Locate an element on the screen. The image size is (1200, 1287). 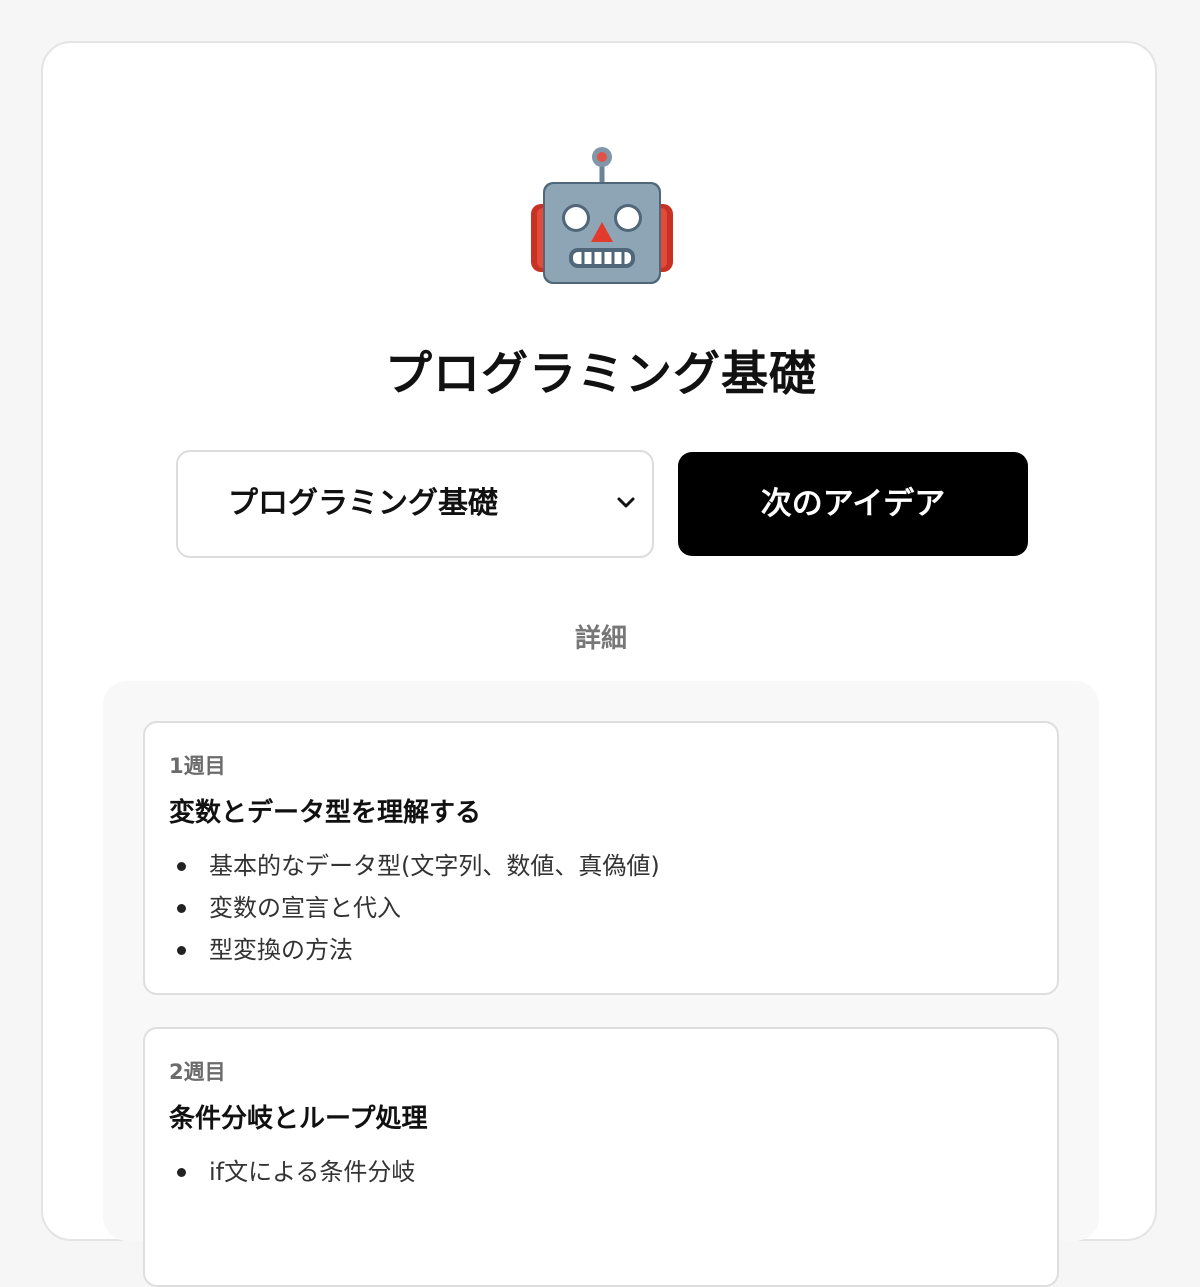
chevron-down-icon is located at coordinates (626, 502).